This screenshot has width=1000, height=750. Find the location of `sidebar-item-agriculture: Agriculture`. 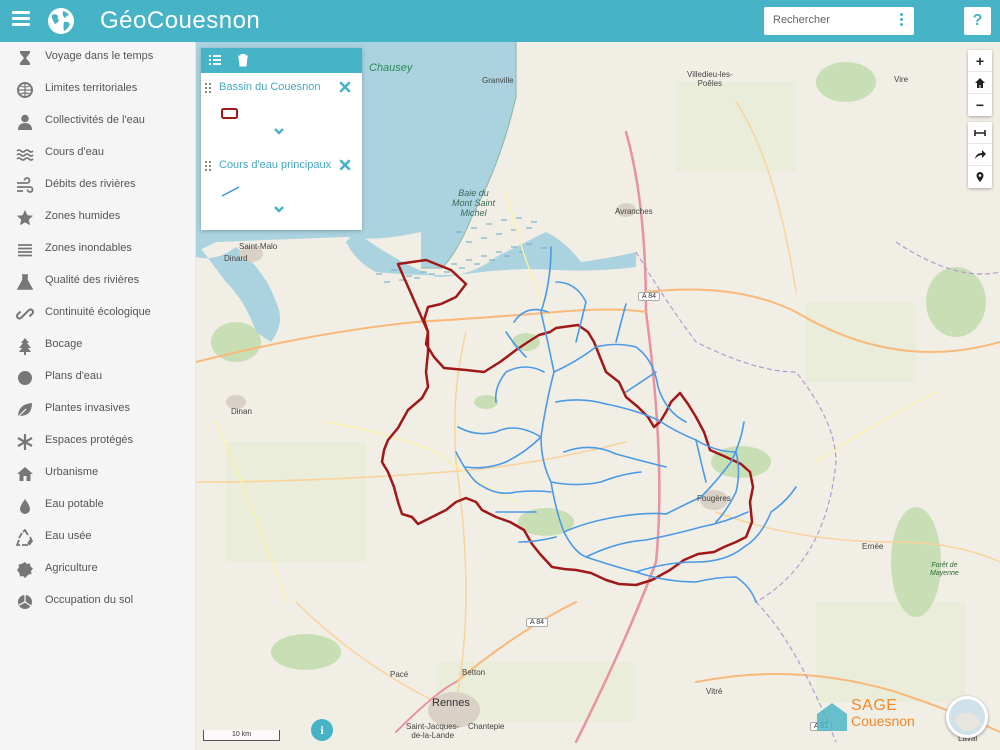

sidebar-item-agriculture: Agriculture is located at coordinates (98, 572).